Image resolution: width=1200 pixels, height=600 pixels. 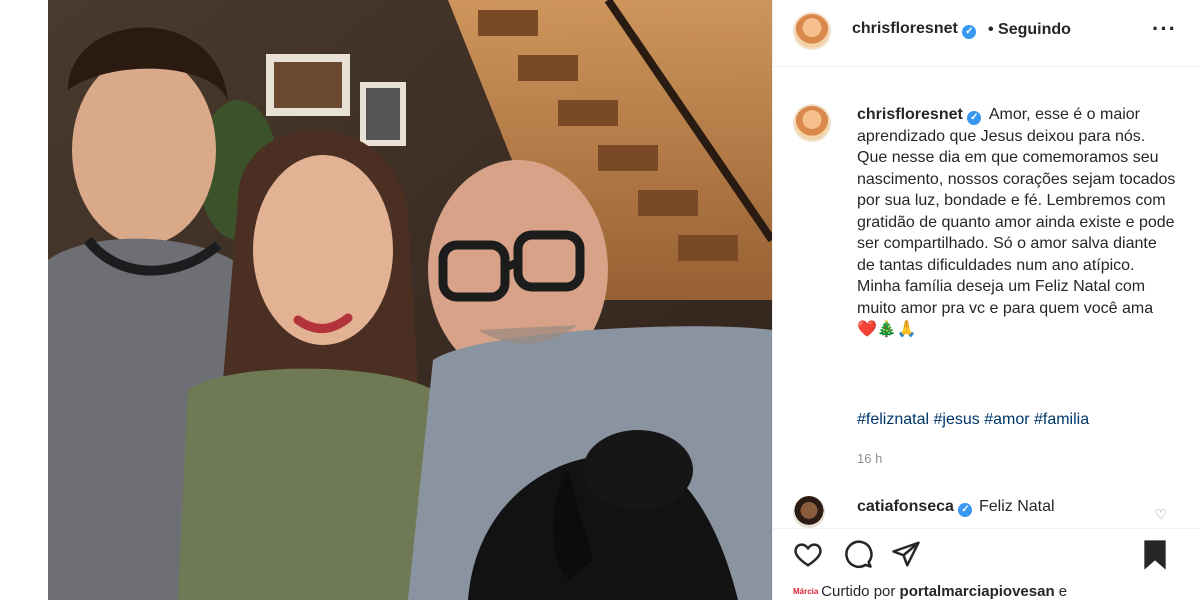 I want to click on caption-username-text: chrisfloresnet, so click(x=910, y=114).